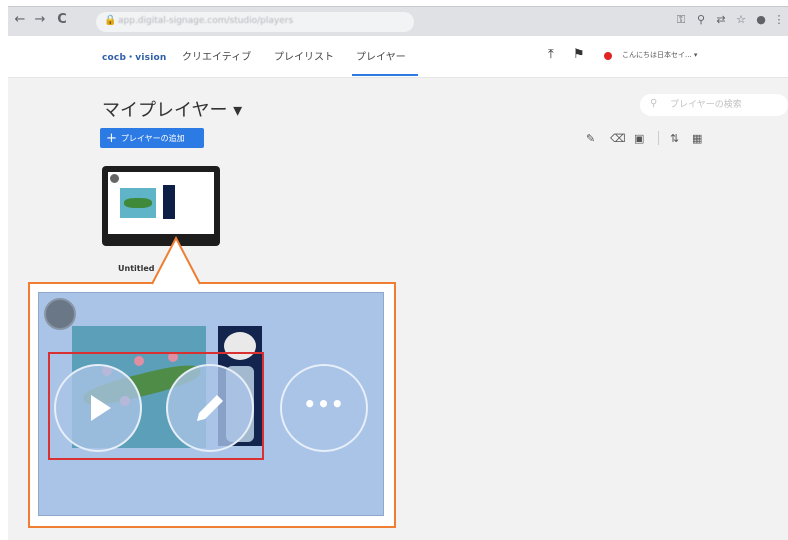 The image size is (788, 540). I want to click on plus-icon: +, so click(111, 138).